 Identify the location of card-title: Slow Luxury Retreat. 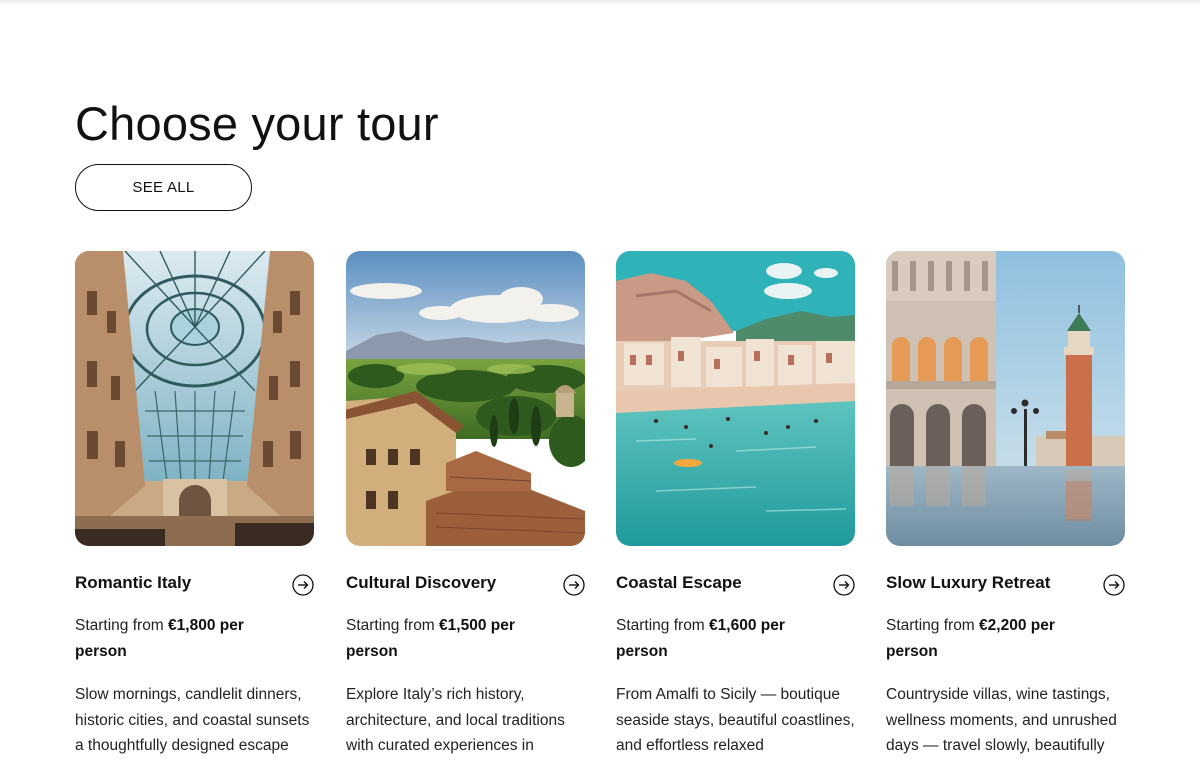
(968, 583).